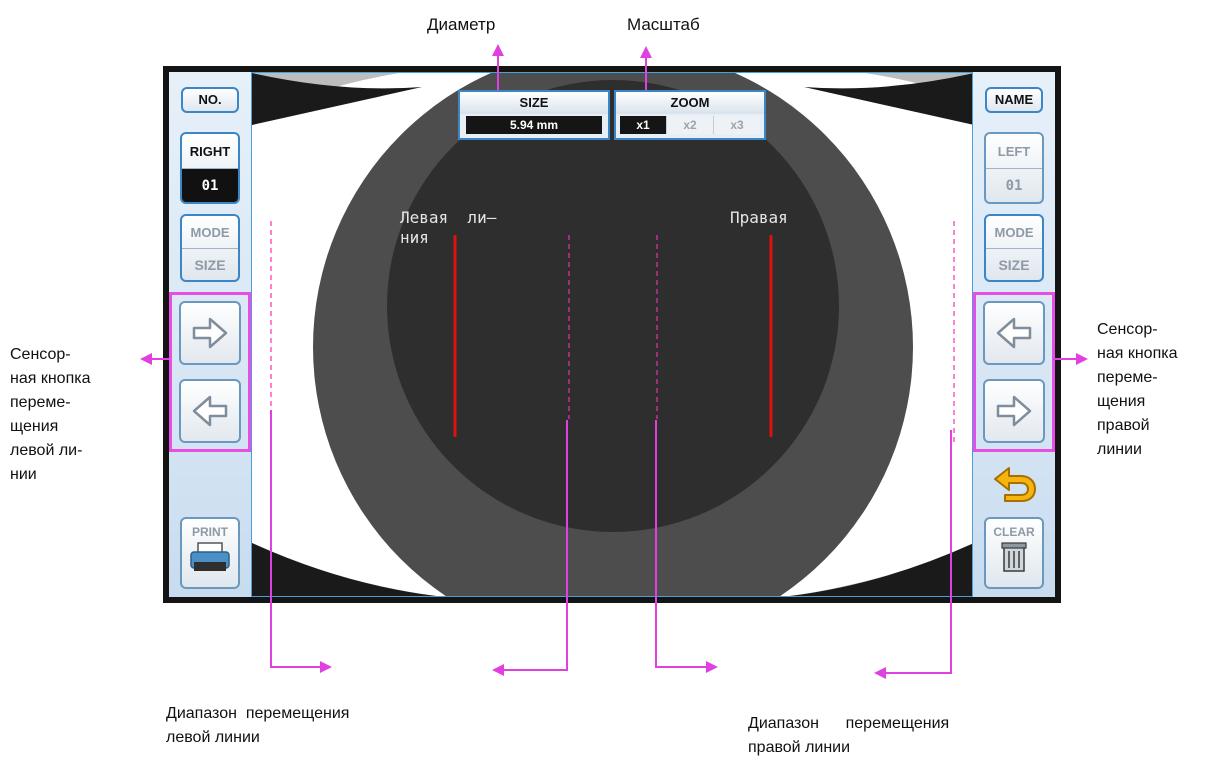  What do you see at coordinates (663, 24) in the screenshot?
I see `zoom-annotation: Масштаб` at bounding box center [663, 24].